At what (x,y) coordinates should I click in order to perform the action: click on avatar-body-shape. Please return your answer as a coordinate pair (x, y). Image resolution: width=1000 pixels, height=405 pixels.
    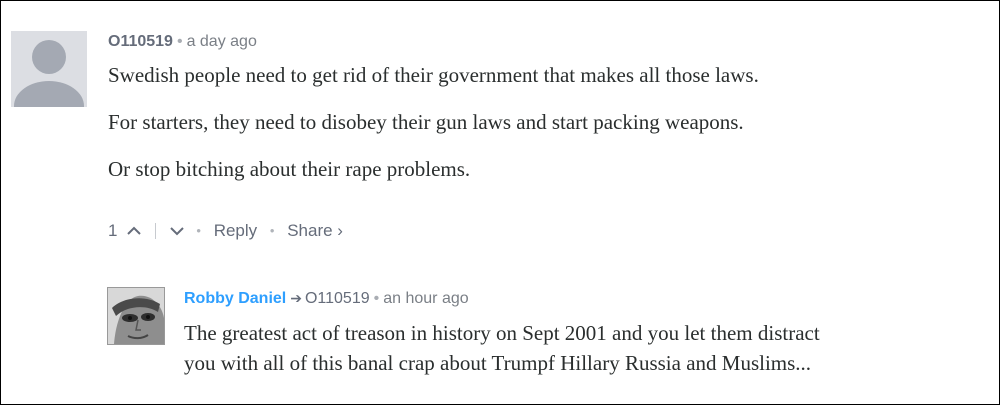
    Looking at the image, I should click on (49, 94).